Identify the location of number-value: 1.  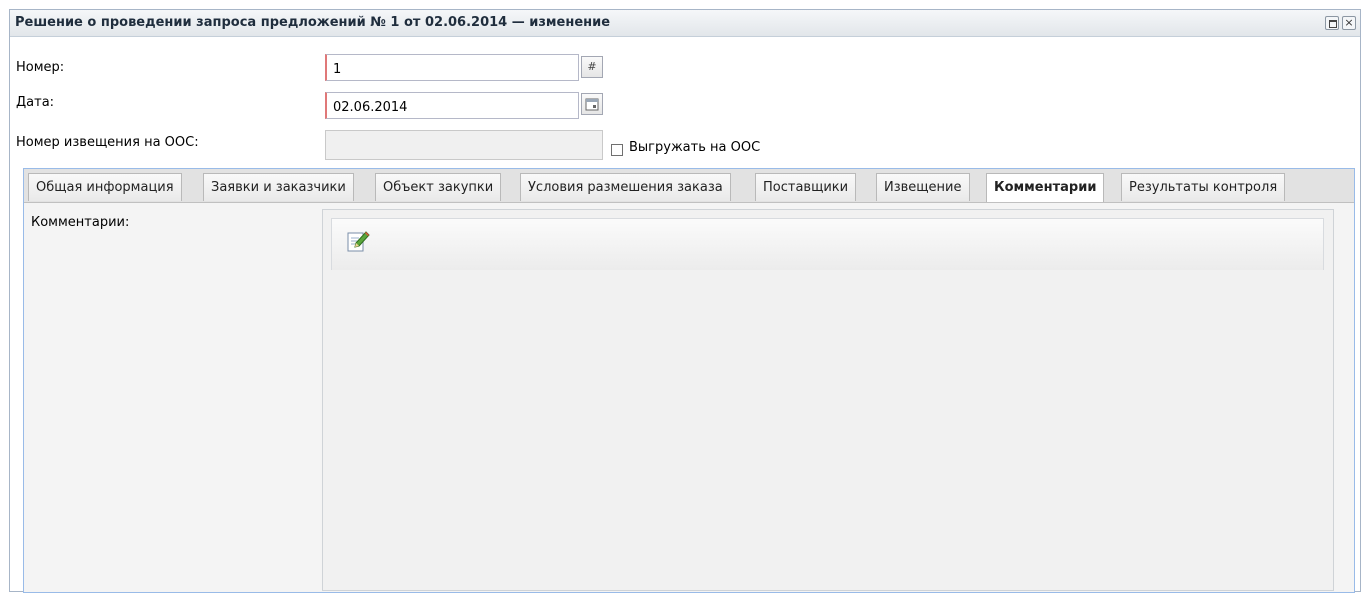
(337, 69).